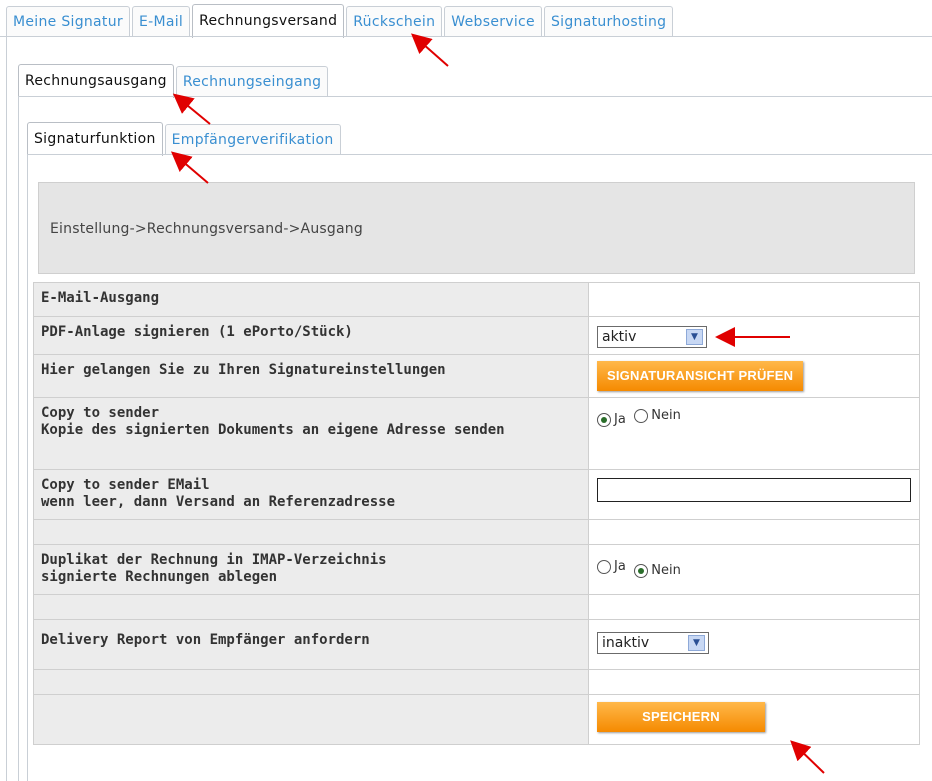 This screenshot has width=932, height=781. Describe the element at coordinates (191, 109) in the screenshot. I see `arrow-to-rechnungsausgang` at that location.